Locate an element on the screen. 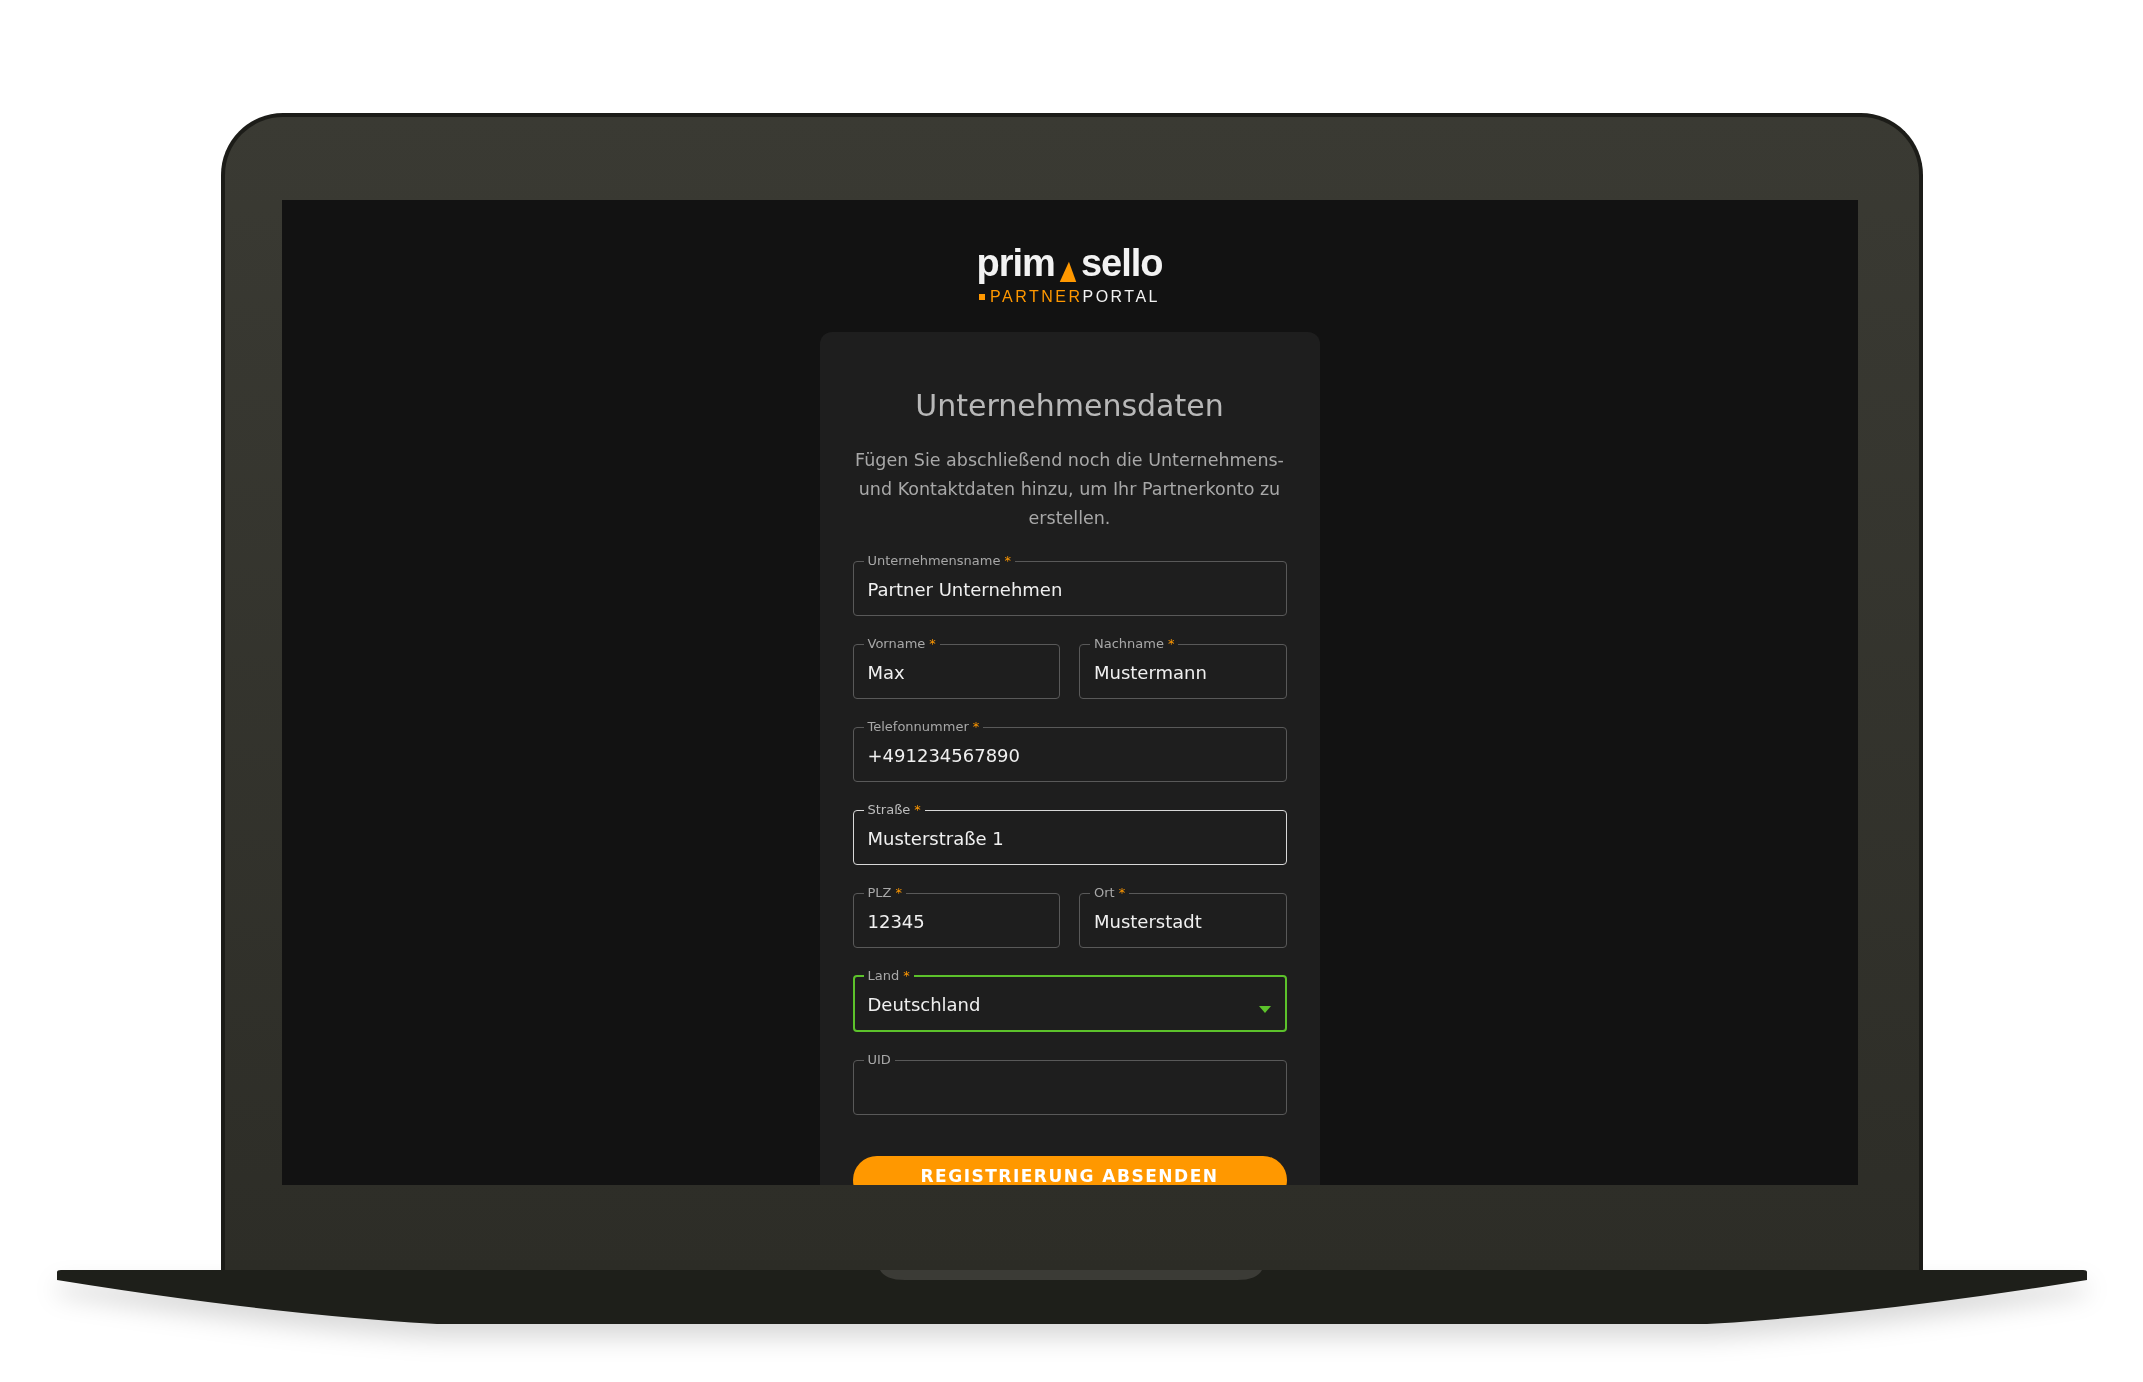 This screenshot has height=1382, width=2143. card-title: Unternehmensdaten is located at coordinates (1069, 406).